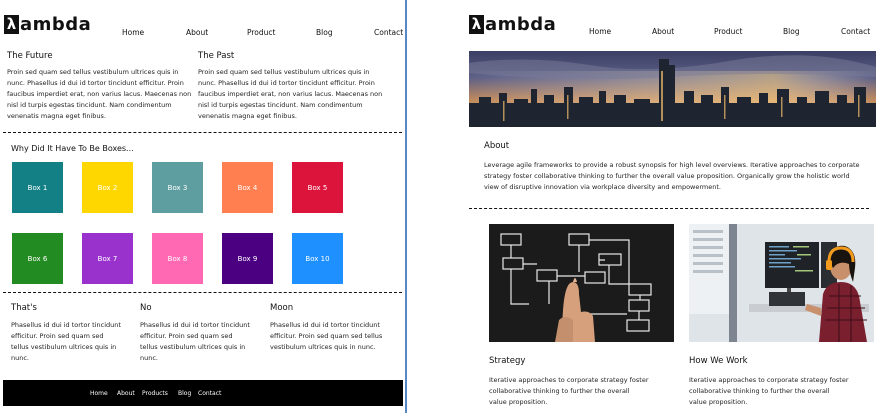 Image resolution: width=877 pixels, height=413 pixels. What do you see at coordinates (184, 393) in the screenshot?
I see `footer-link-blog: Blog` at bounding box center [184, 393].